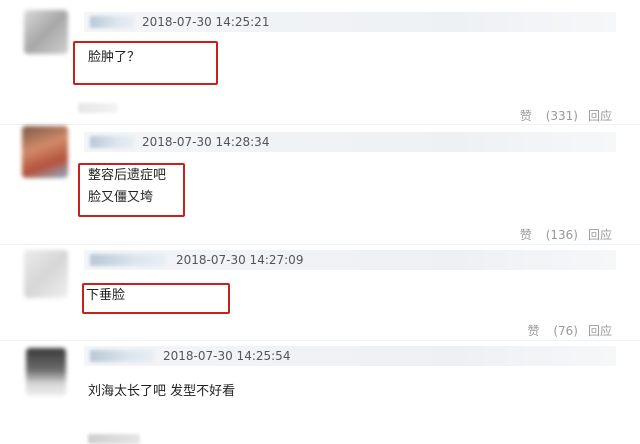 This screenshot has width=640, height=444. Describe the element at coordinates (544, 116) in the screenshot. I see `like-button: 赞 (331)` at that location.